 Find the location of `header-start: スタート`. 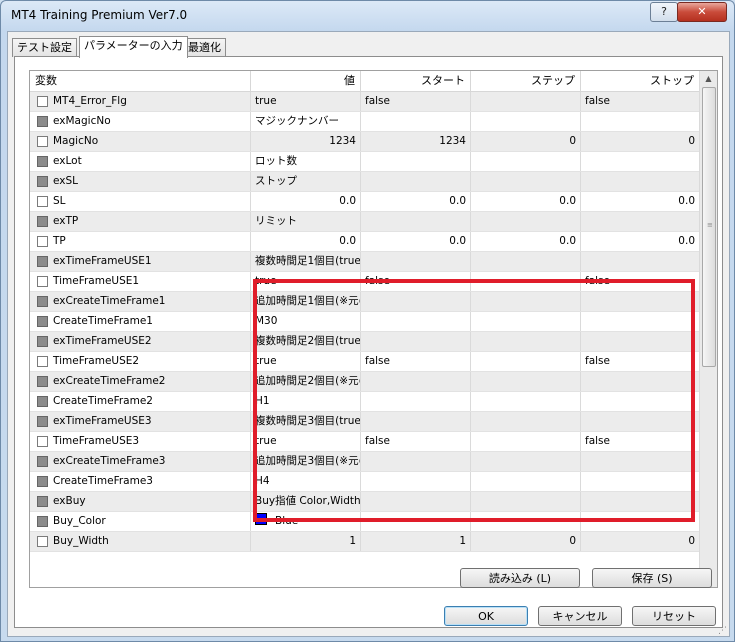

header-start: スタート is located at coordinates (416, 81).